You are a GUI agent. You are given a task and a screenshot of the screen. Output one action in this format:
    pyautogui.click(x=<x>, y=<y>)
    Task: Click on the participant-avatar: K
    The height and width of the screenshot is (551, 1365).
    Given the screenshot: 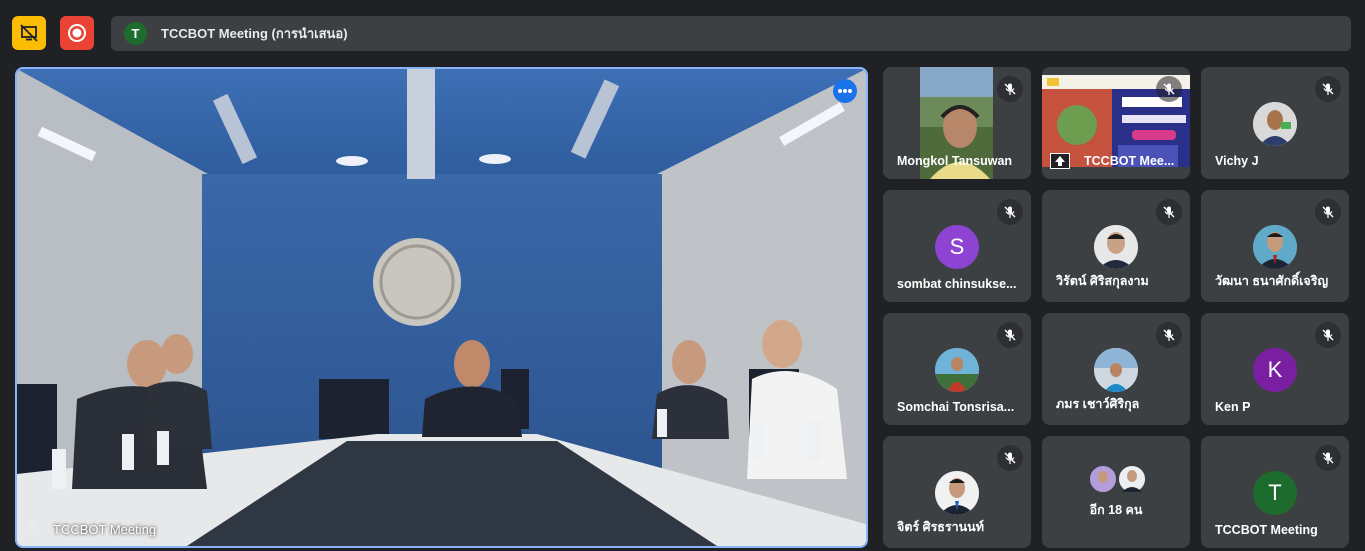 What is the action you would take?
    pyautogui.click(x=1275, y=370)
    